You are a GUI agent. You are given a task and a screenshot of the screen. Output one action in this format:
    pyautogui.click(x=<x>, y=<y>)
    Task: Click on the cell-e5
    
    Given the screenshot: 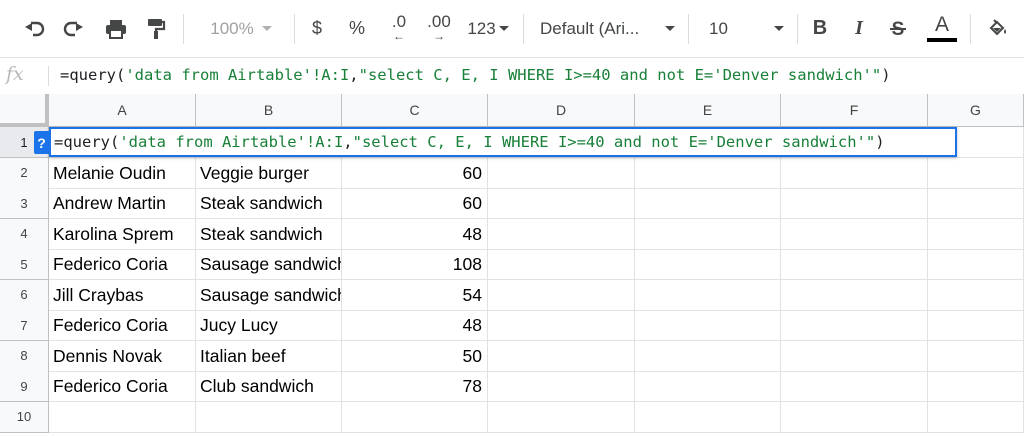 What is the action you would take?
    pyautogui.click(x=708, y=264)
    